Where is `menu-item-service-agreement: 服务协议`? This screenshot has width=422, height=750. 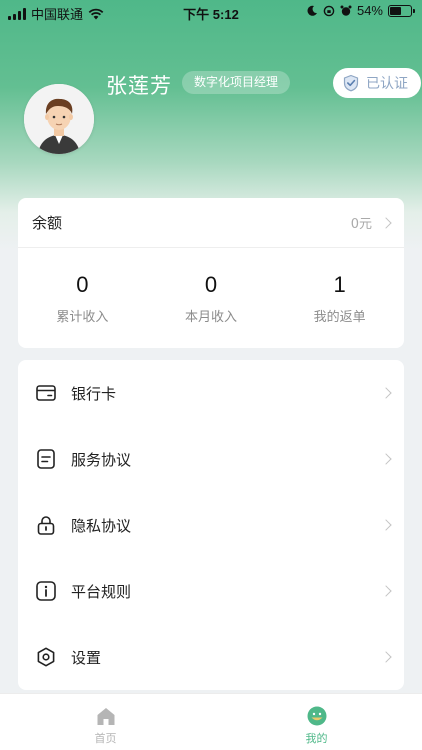 menu-item-service-agreement: 服务协议 is located at coordinates (211, 459).